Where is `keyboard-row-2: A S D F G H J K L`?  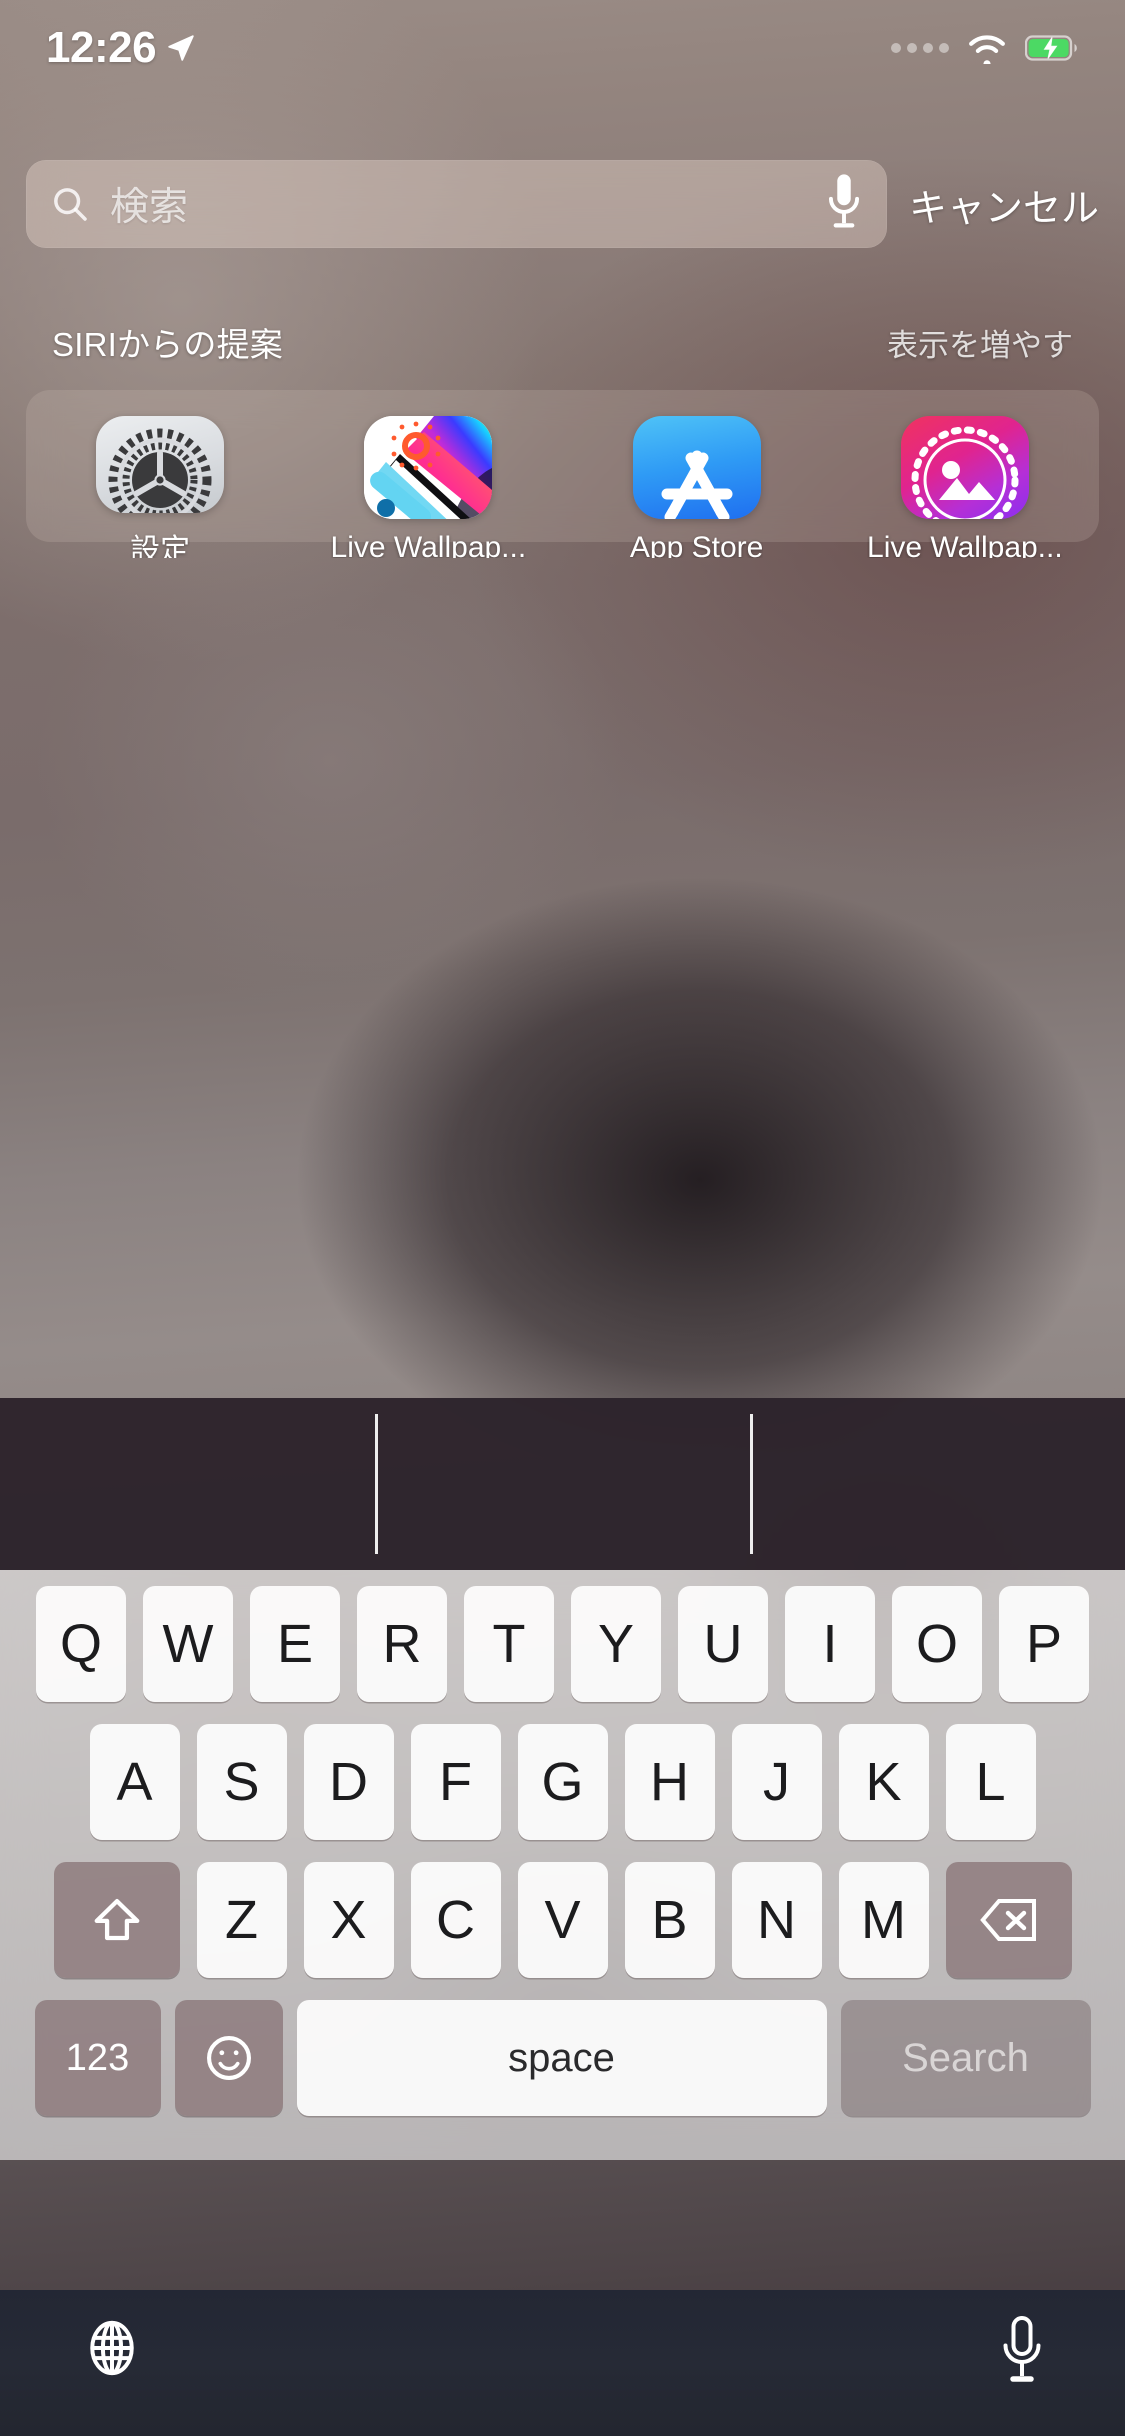 keyboard-row-2: A S D F G H J K L is located at coordinates (562, 1782).